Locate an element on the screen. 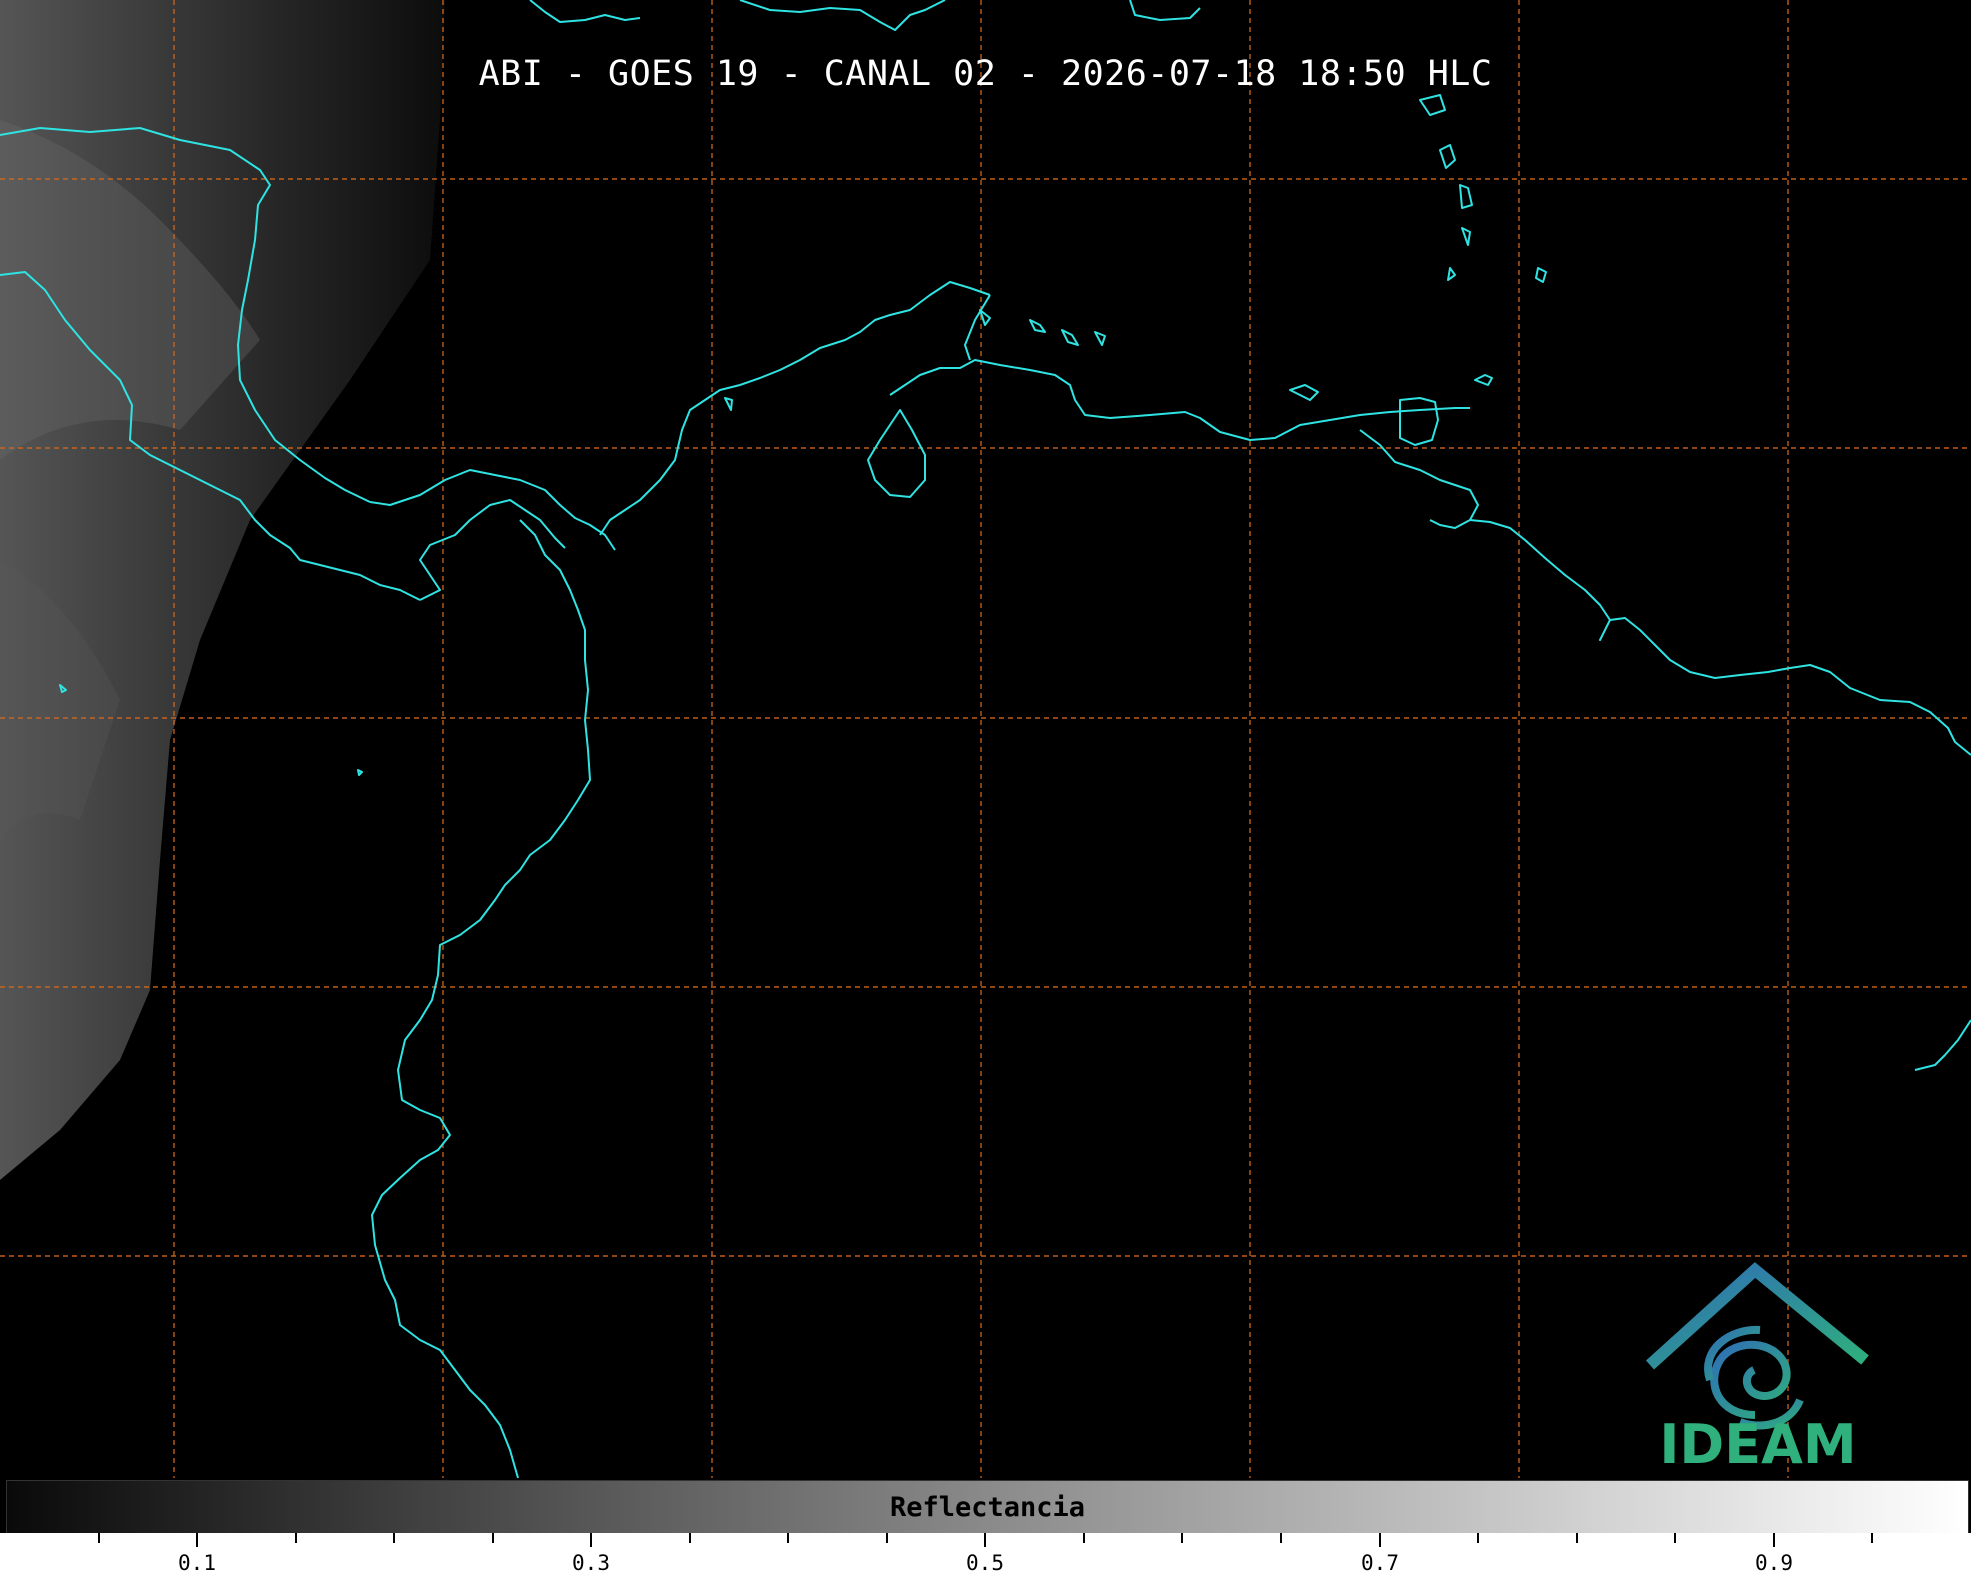  logo-roof-icon is located at coordinates (1757, 1316).